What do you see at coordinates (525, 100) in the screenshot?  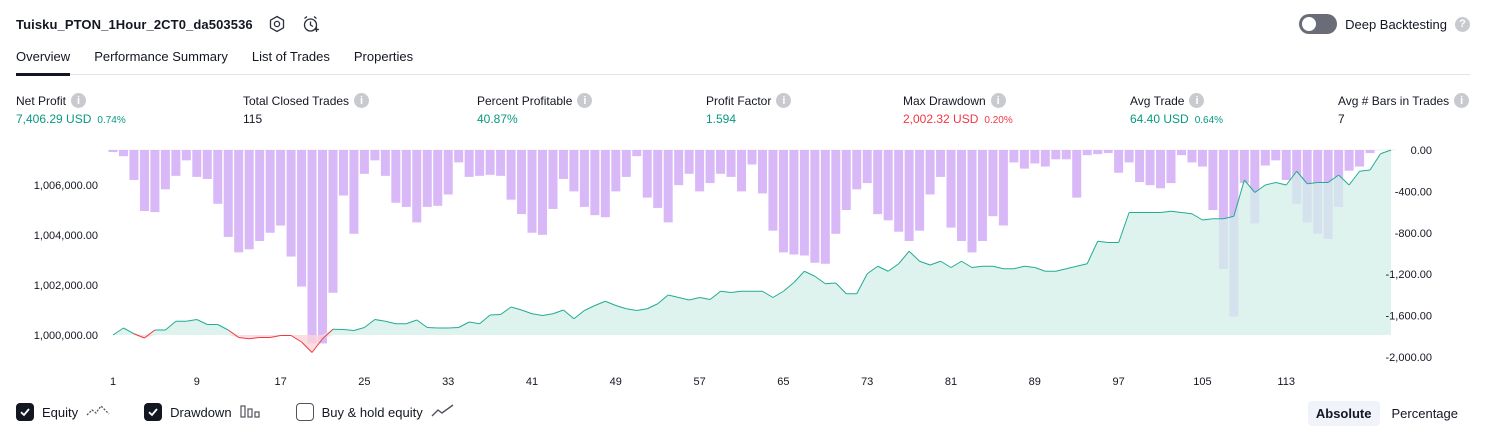 I see `metric-label: Percent Profitable` at bounding box center [525, 100].